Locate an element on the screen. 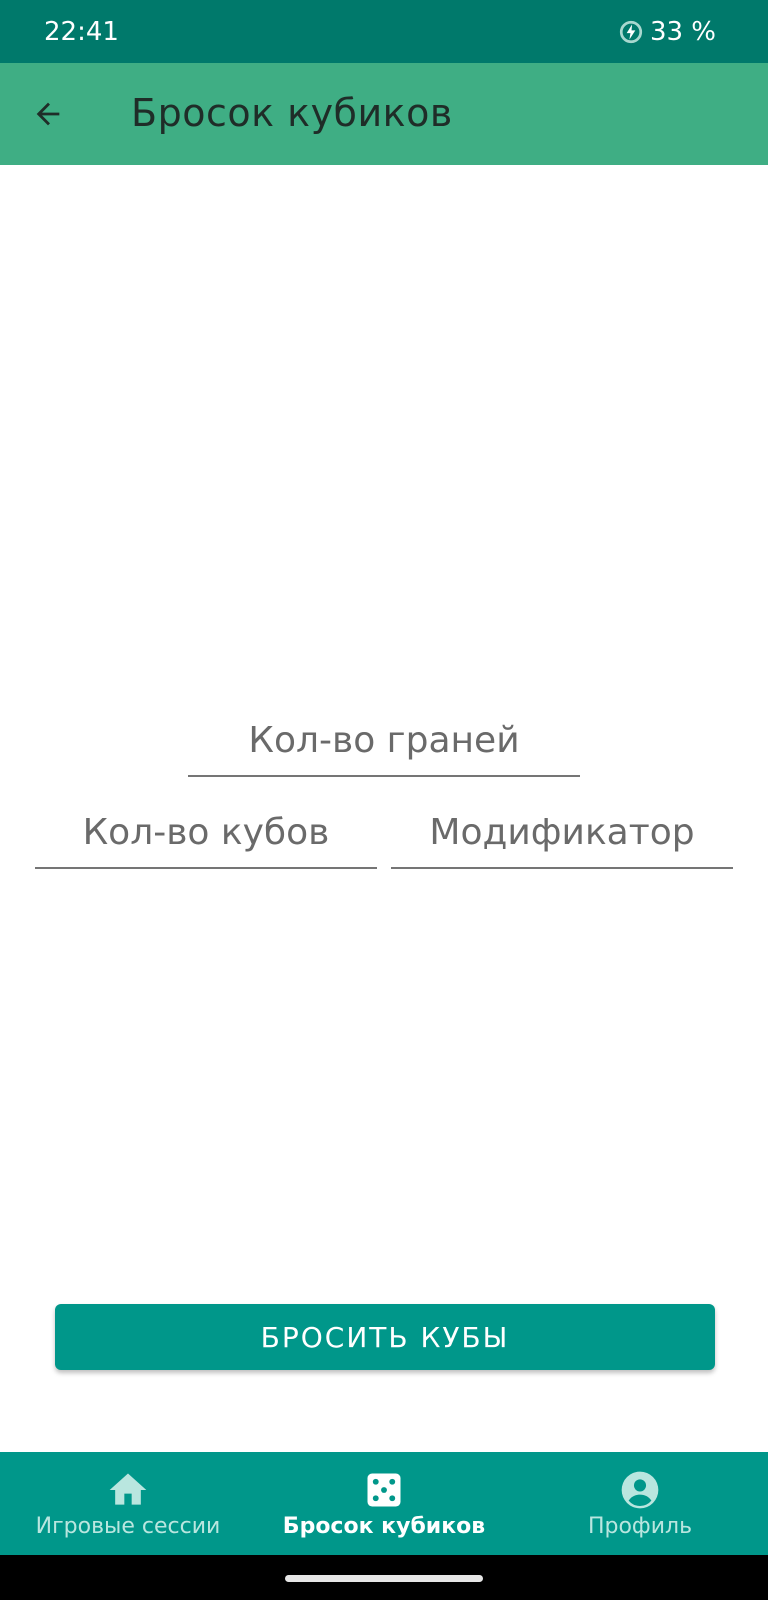 Image resolution: width=768 pixels, height=1600 pixels. modifier-input is located at coordinates (562, 835).